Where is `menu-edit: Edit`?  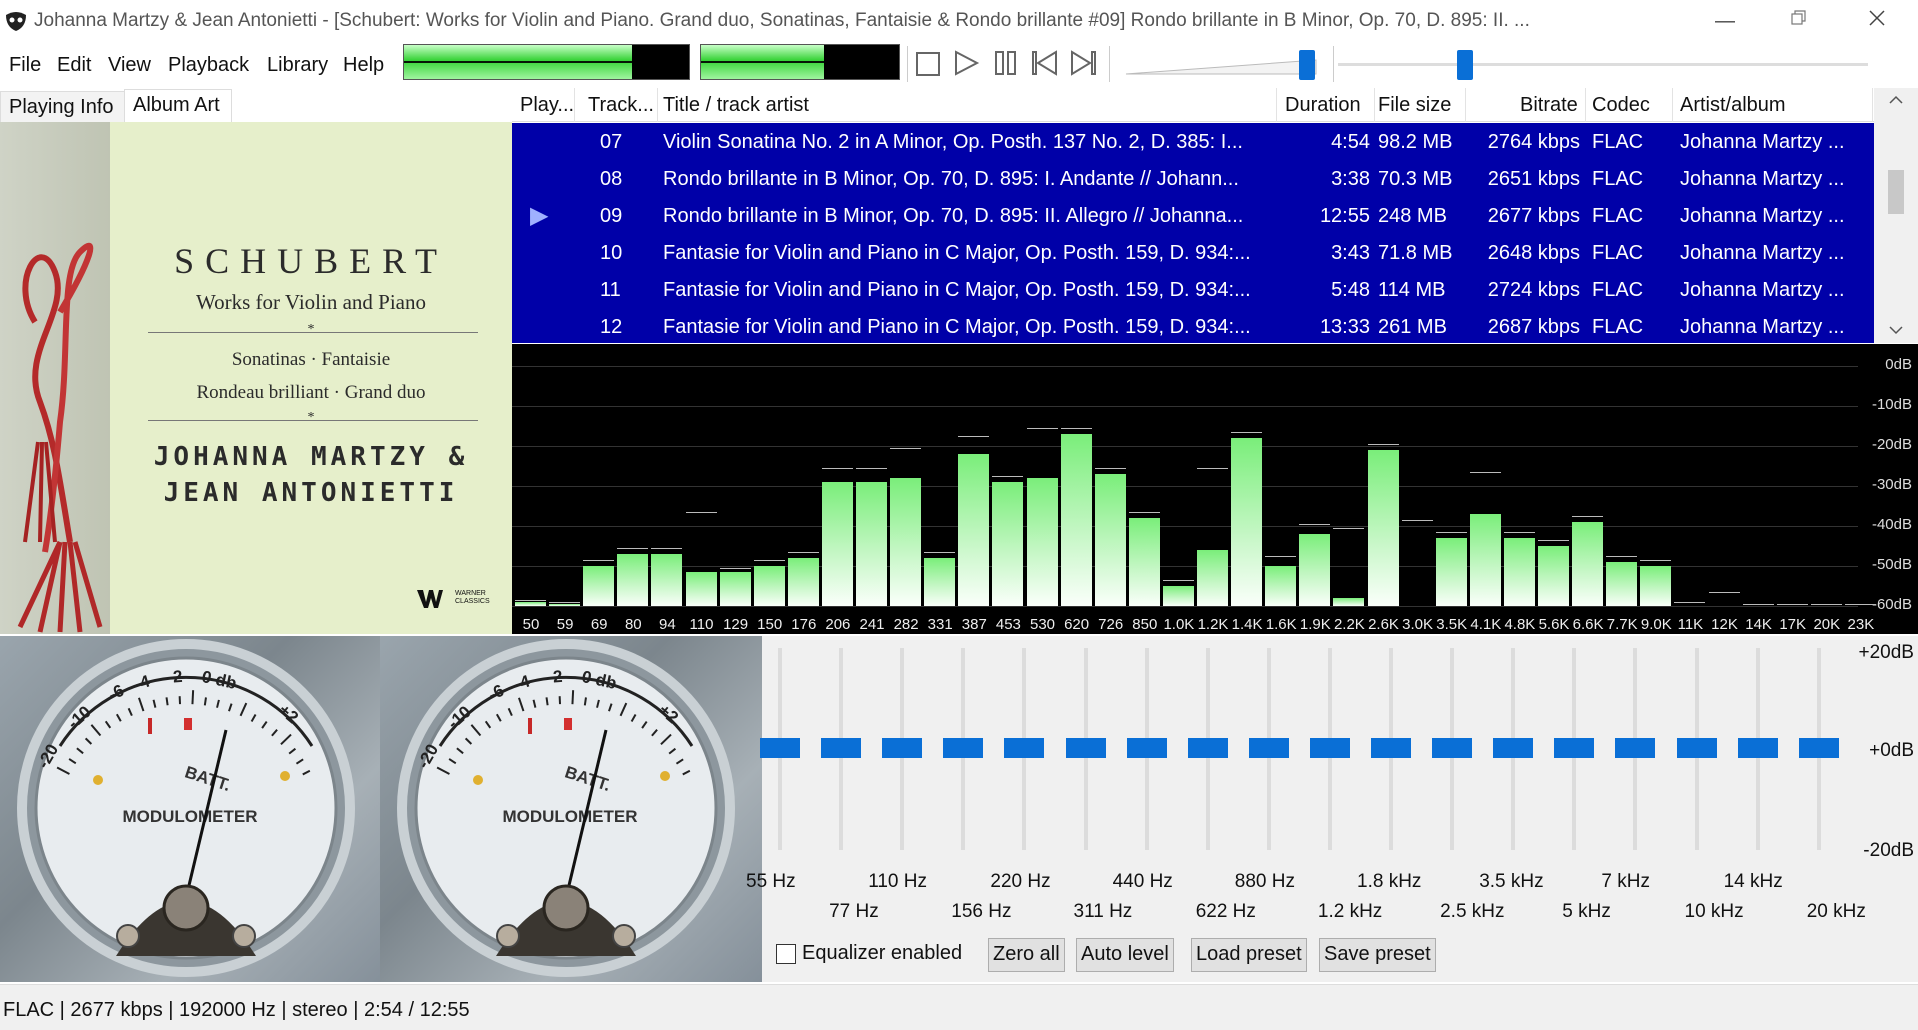
menu-edit: Edit is located at coordinates (74, 65).